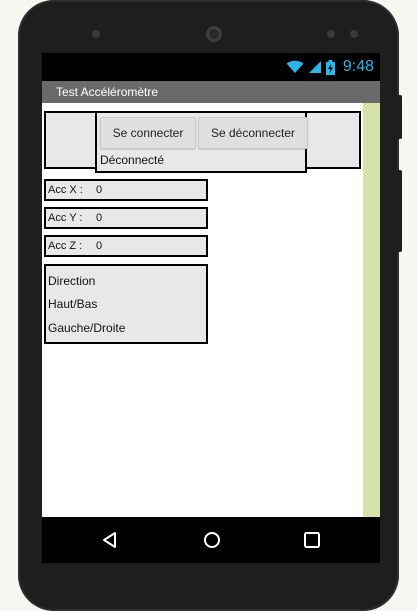 This screenshot has width=417, height=611. Describe the element at coordinates (214, 34) in the screenshot. I see `front-camera` at that location.